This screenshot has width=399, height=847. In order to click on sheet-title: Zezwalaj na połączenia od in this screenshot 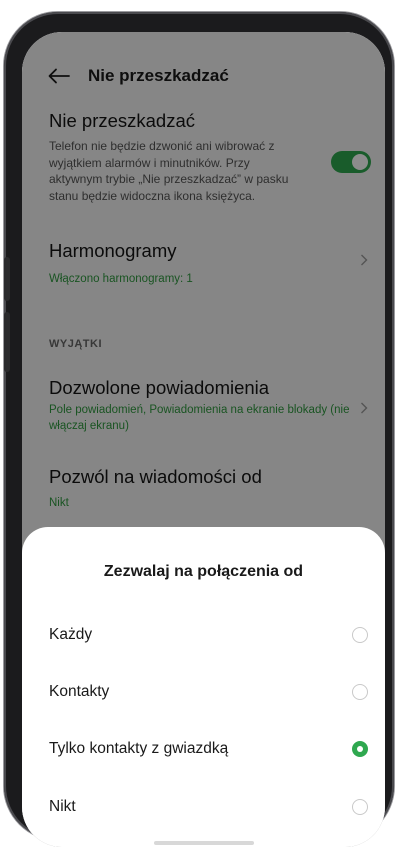, I will do `click(203, 571)`.